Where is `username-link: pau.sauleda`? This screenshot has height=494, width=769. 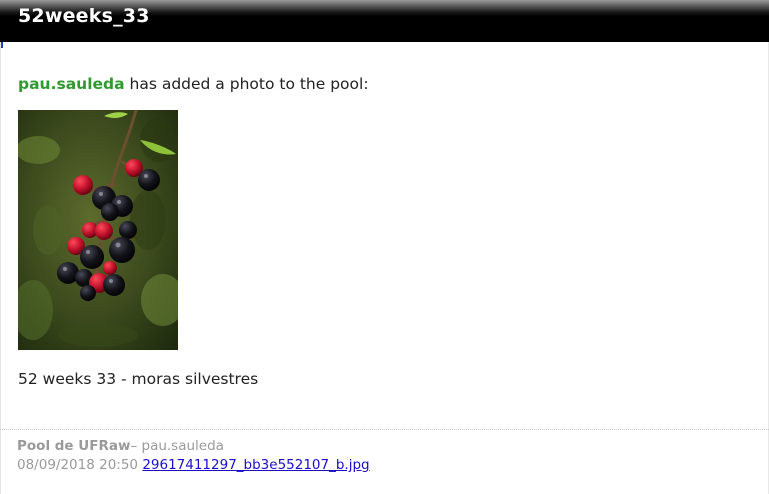
username-link: pau.sauleda is located at coordinates (71, 84).